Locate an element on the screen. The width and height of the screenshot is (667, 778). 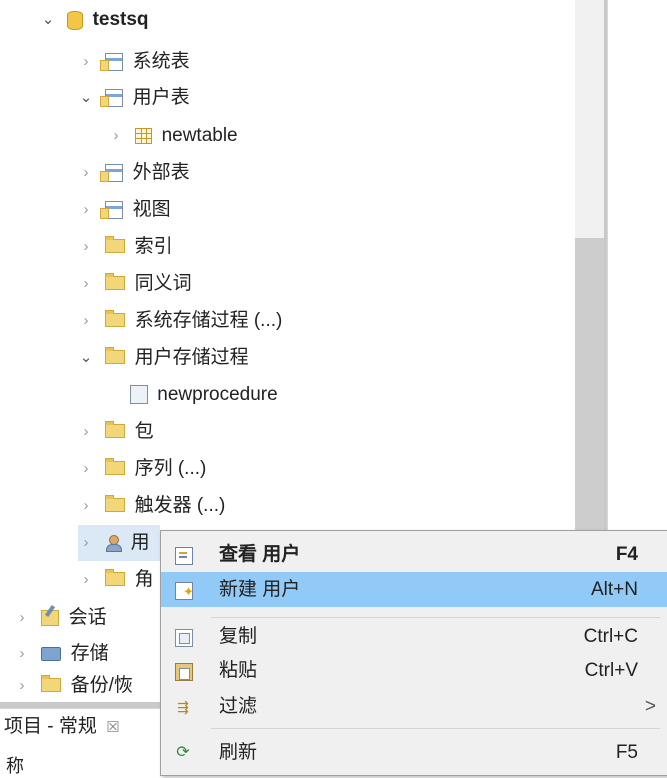
tree-node-label: 索引 is located at coordinates (153, 247).